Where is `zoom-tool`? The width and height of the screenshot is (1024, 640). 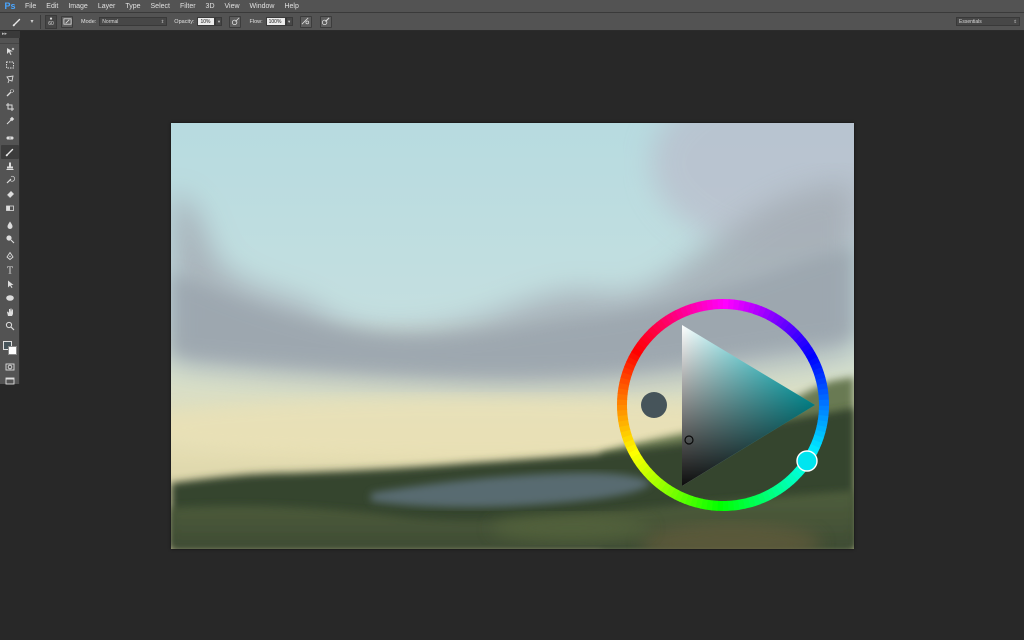 zoom-tool is located at coordinates (10, 326).